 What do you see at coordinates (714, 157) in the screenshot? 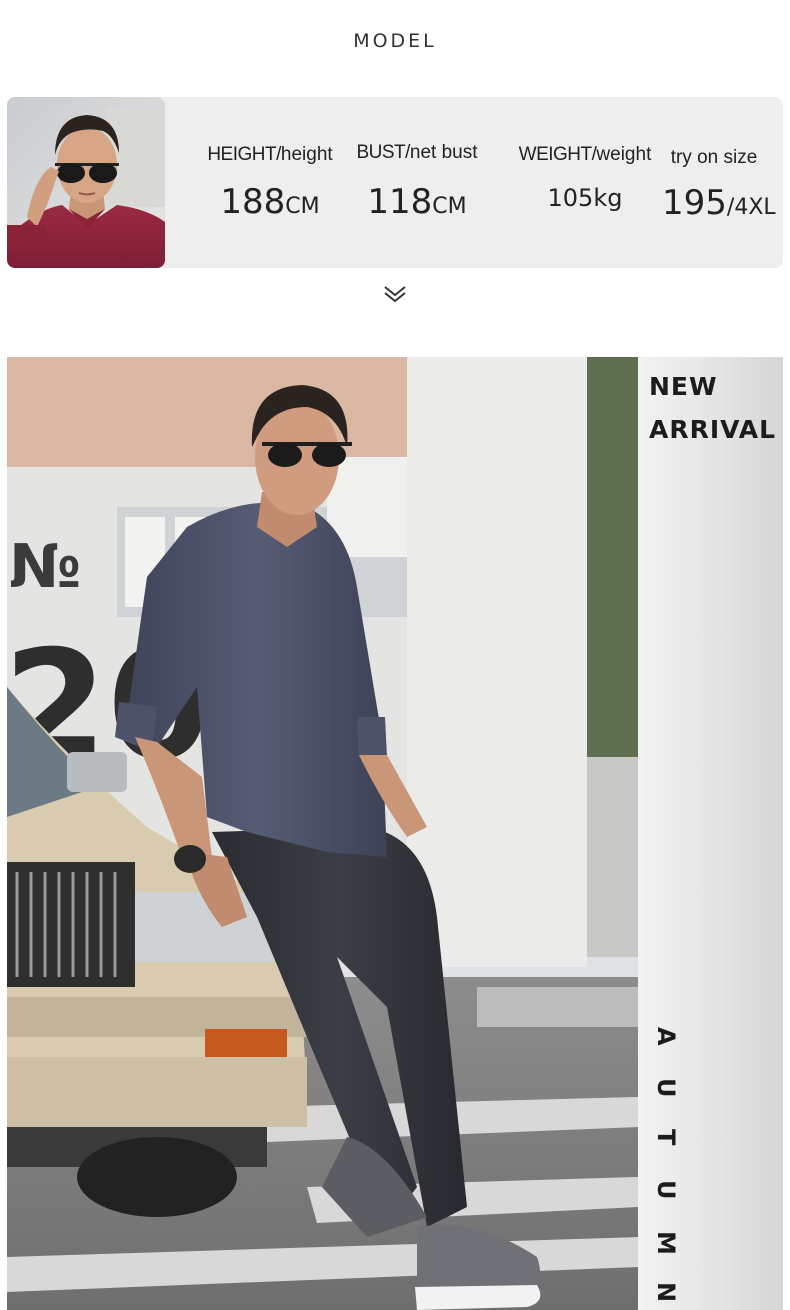
I see `stat-size-label: try on size` at bounding box center [714, 157].